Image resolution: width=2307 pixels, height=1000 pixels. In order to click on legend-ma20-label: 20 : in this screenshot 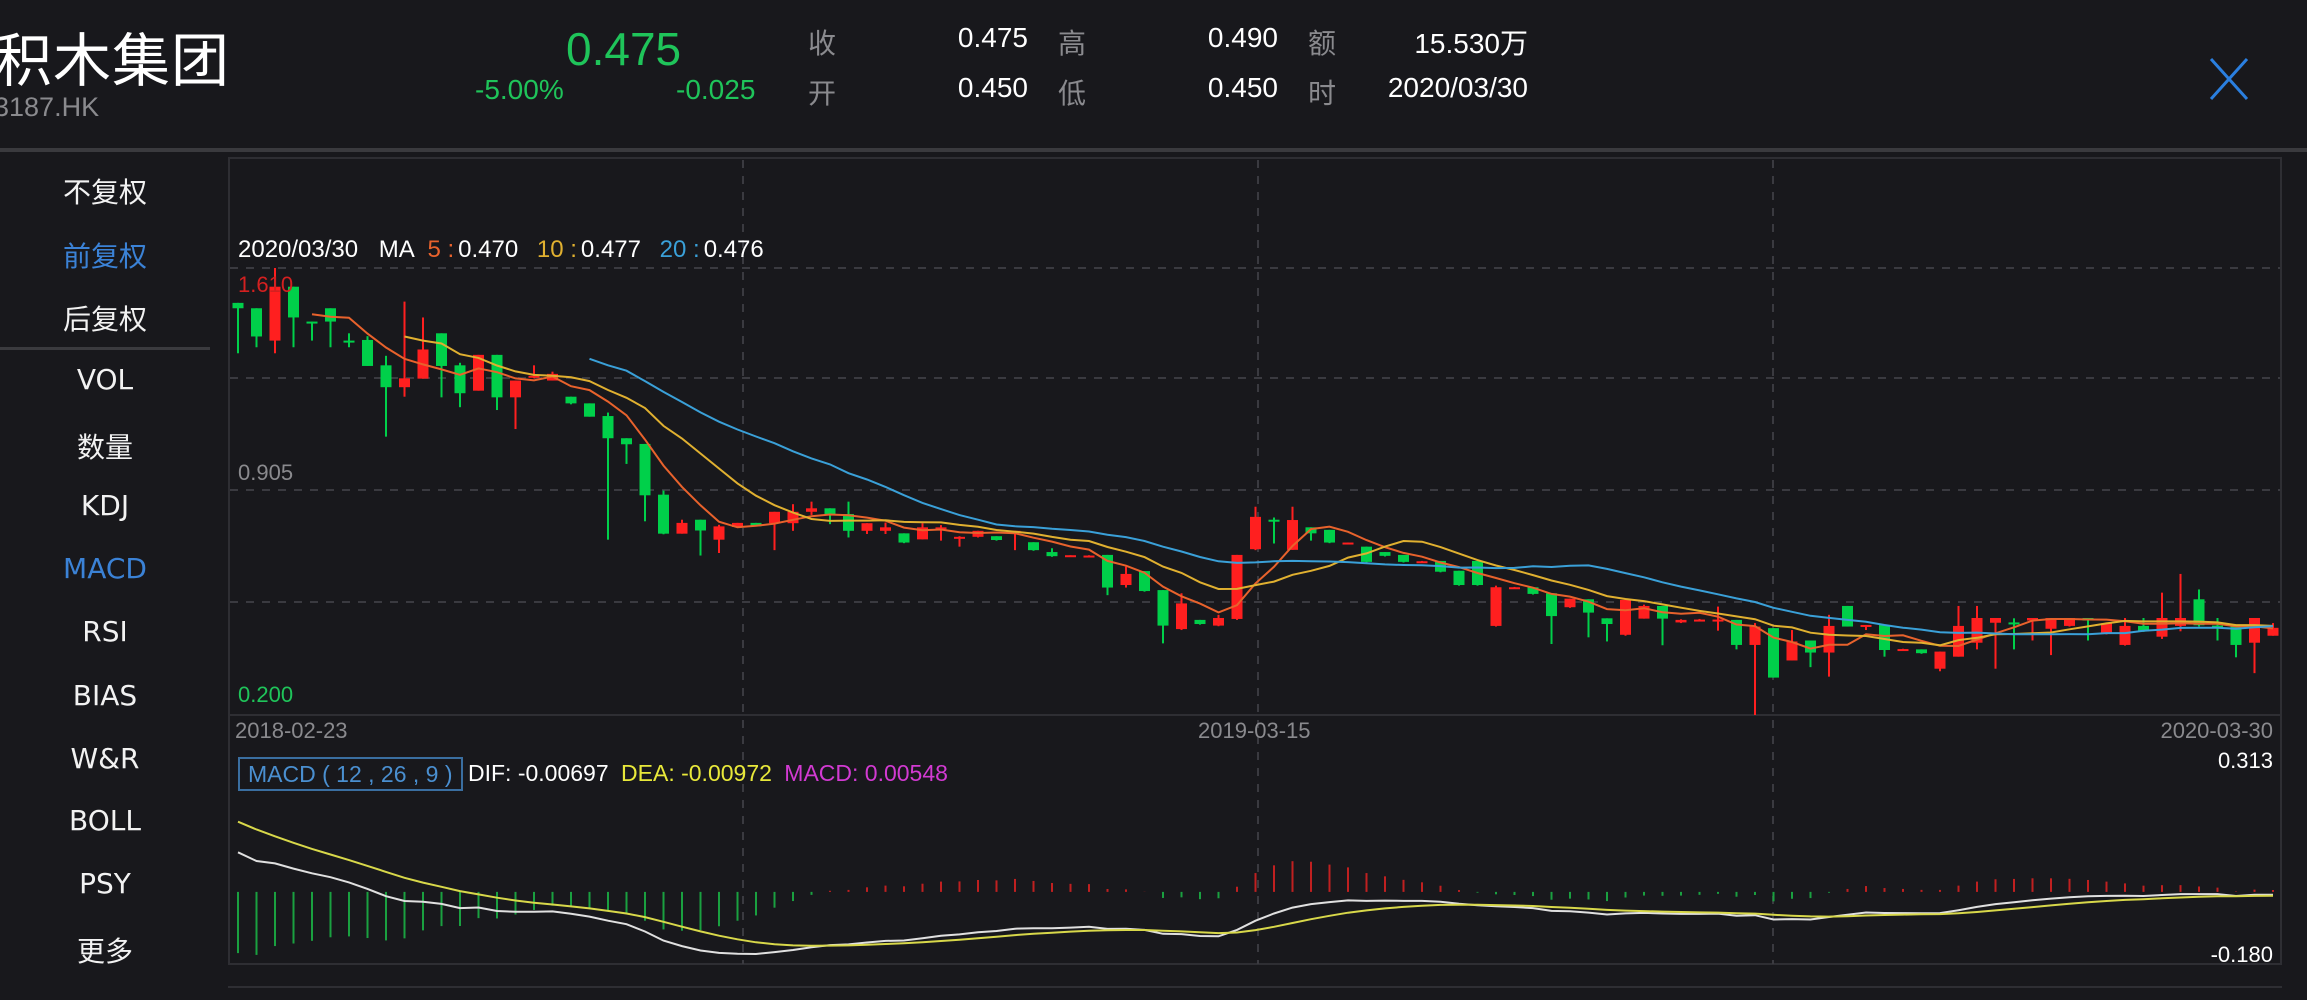, I will do `click(679, 249)`.